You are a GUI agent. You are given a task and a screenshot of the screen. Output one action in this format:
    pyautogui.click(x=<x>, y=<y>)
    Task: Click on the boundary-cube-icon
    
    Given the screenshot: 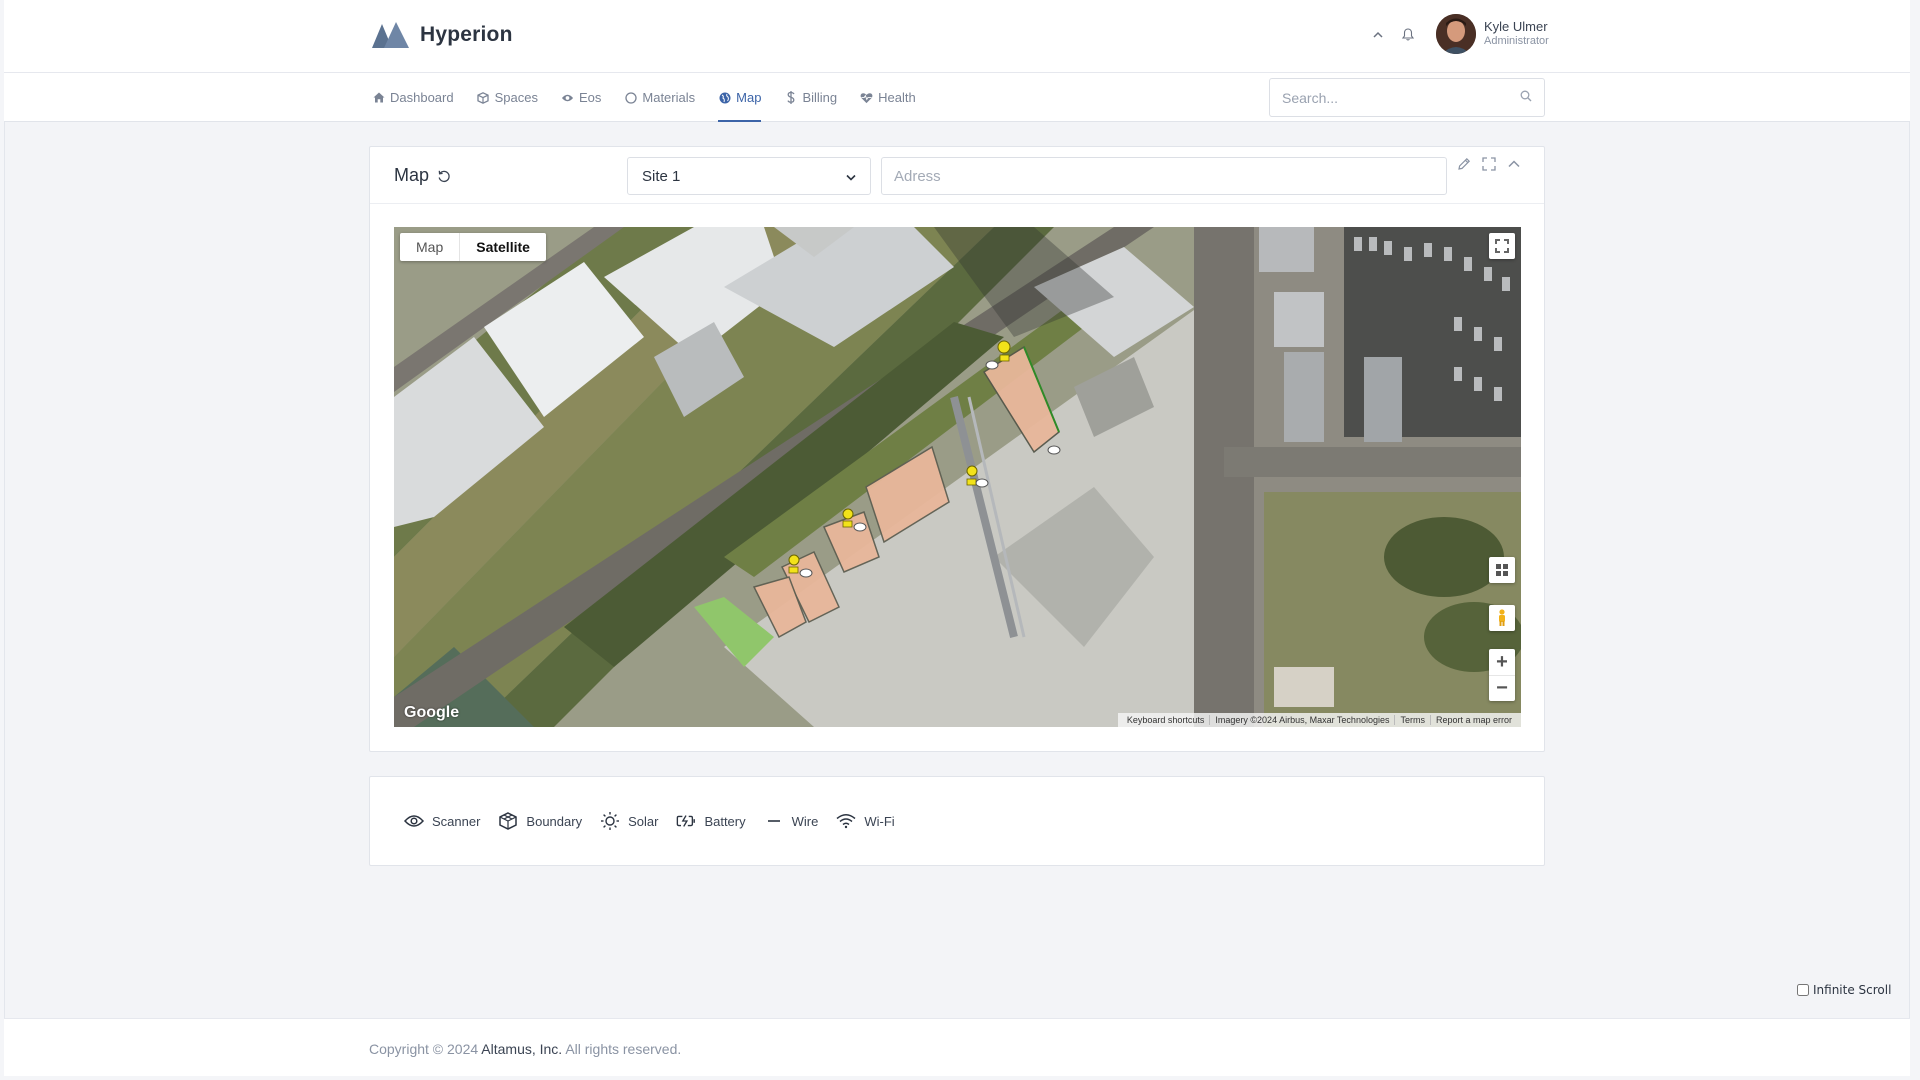 What is the action you would take?
    pyautogui.click(x=508, y=821)
    